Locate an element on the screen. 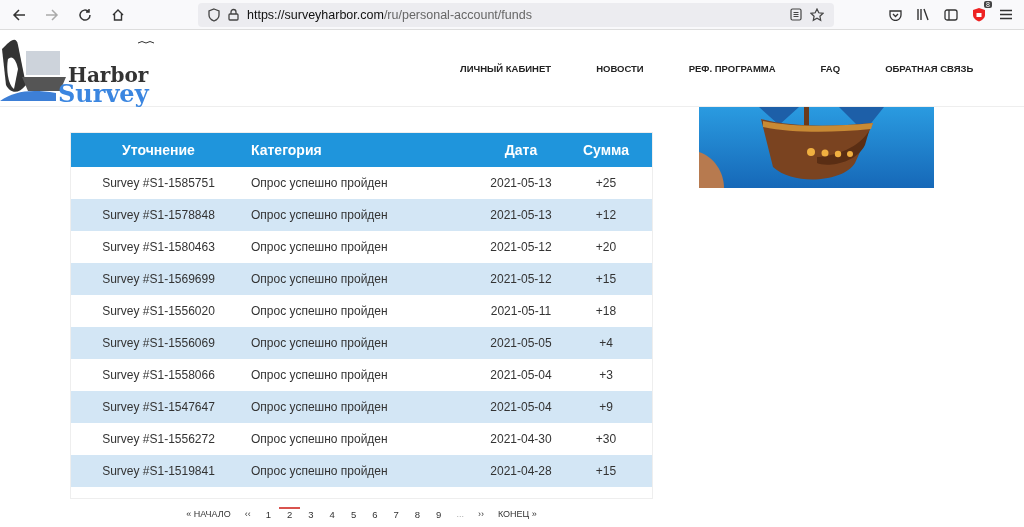  table-cell-text: Survey #S1-1569699 is located at coordinates (158, 279).